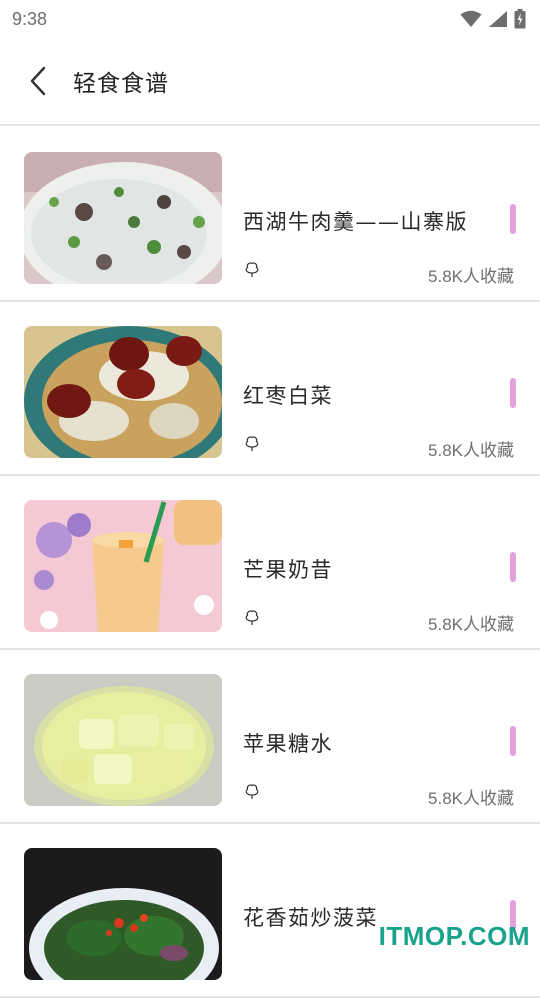 The width and height of the screenshot is (540, 998). I want to click on recipe-title: 芒果奶昔, so click(288, 569).